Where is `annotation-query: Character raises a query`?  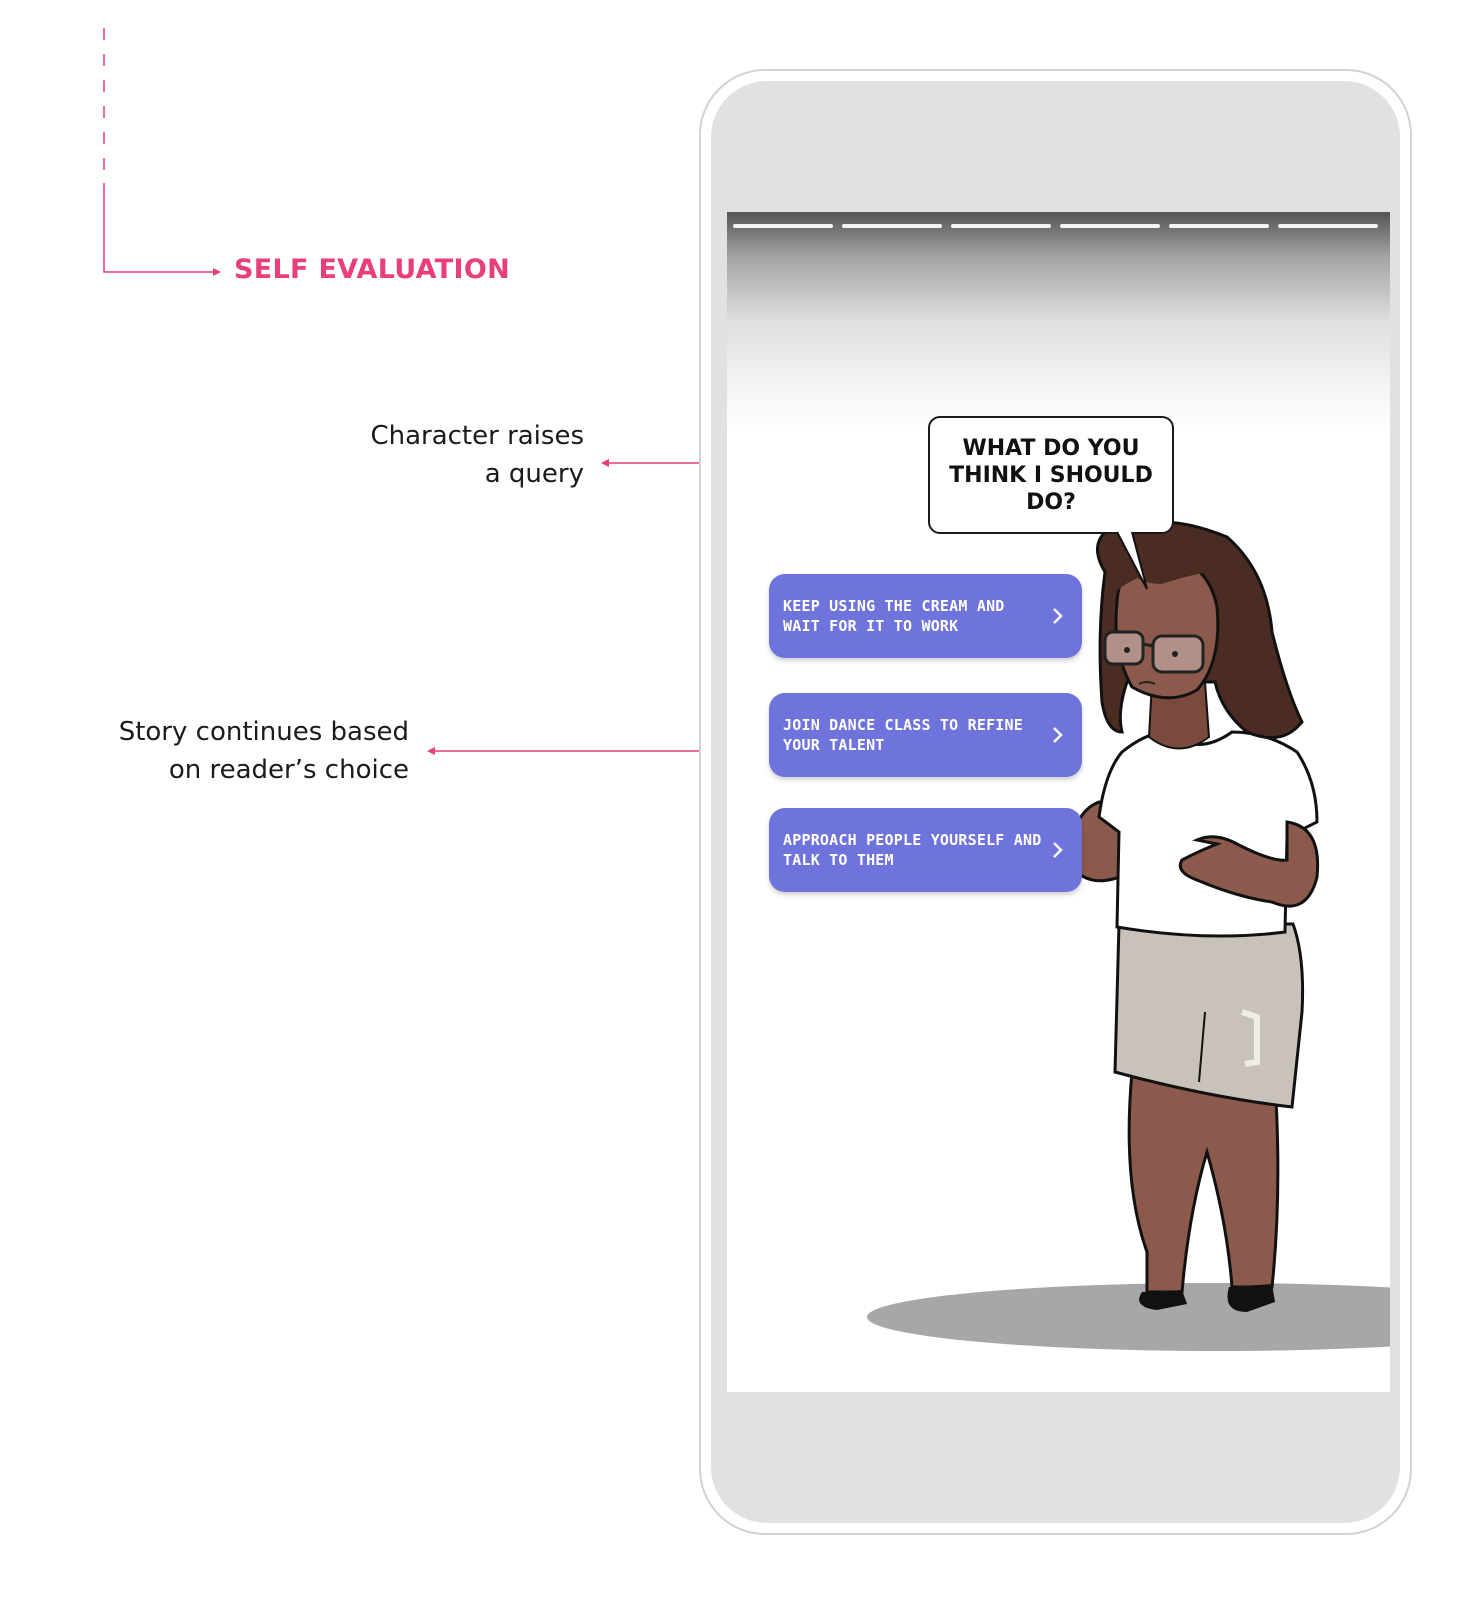 annotation-query: Character raises a query is located at coordinates (477, 455).